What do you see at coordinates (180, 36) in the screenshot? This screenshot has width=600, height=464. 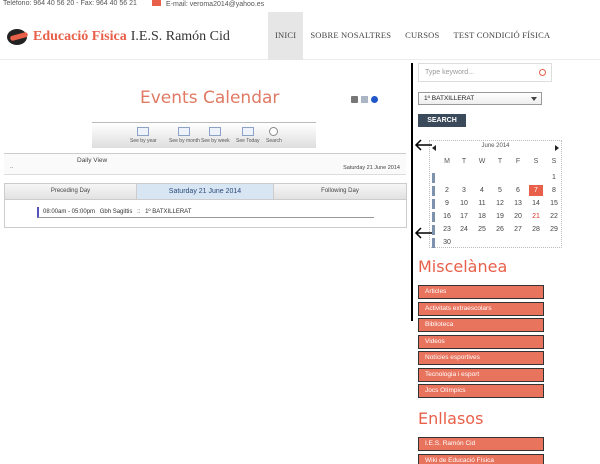 I see `logo-title-rest: I.E.S. Ramón Cid` at bounding box center [180, 36].